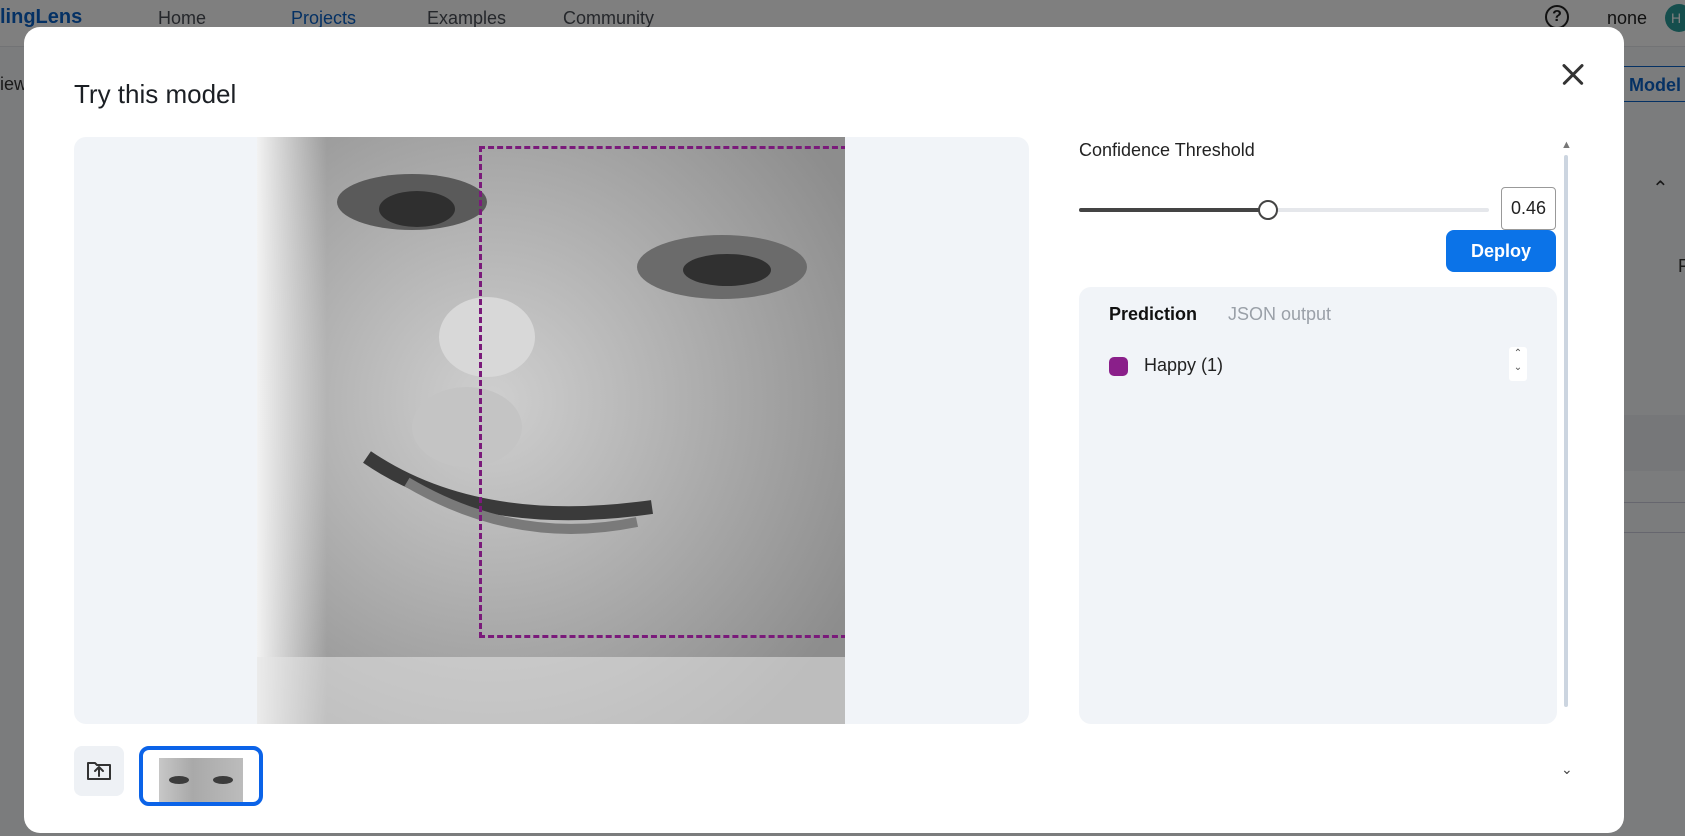  Describe the element at coordinates (1284, 210) in the screenshot. I see `confidence-slider` at that location.